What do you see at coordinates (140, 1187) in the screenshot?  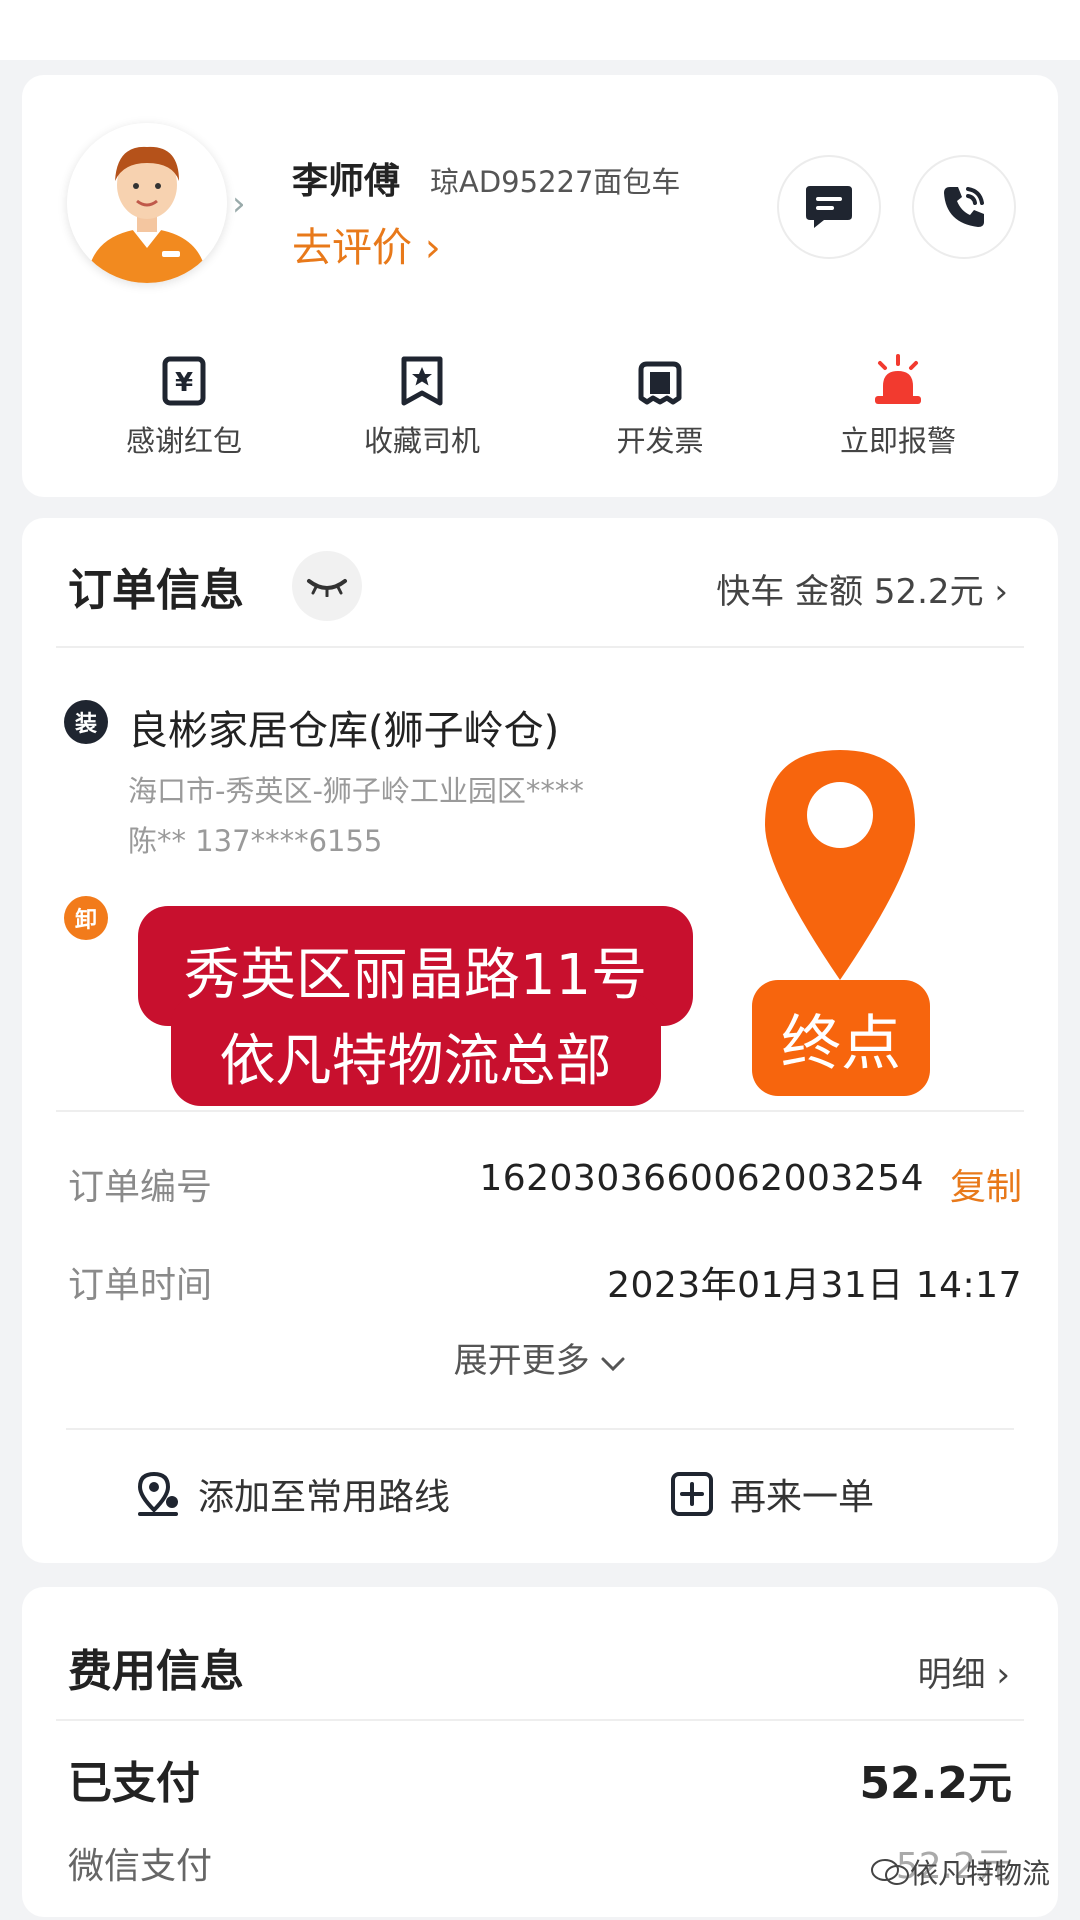 I see `order-number-label: 订单编号` at bounding box center [140, 1187].